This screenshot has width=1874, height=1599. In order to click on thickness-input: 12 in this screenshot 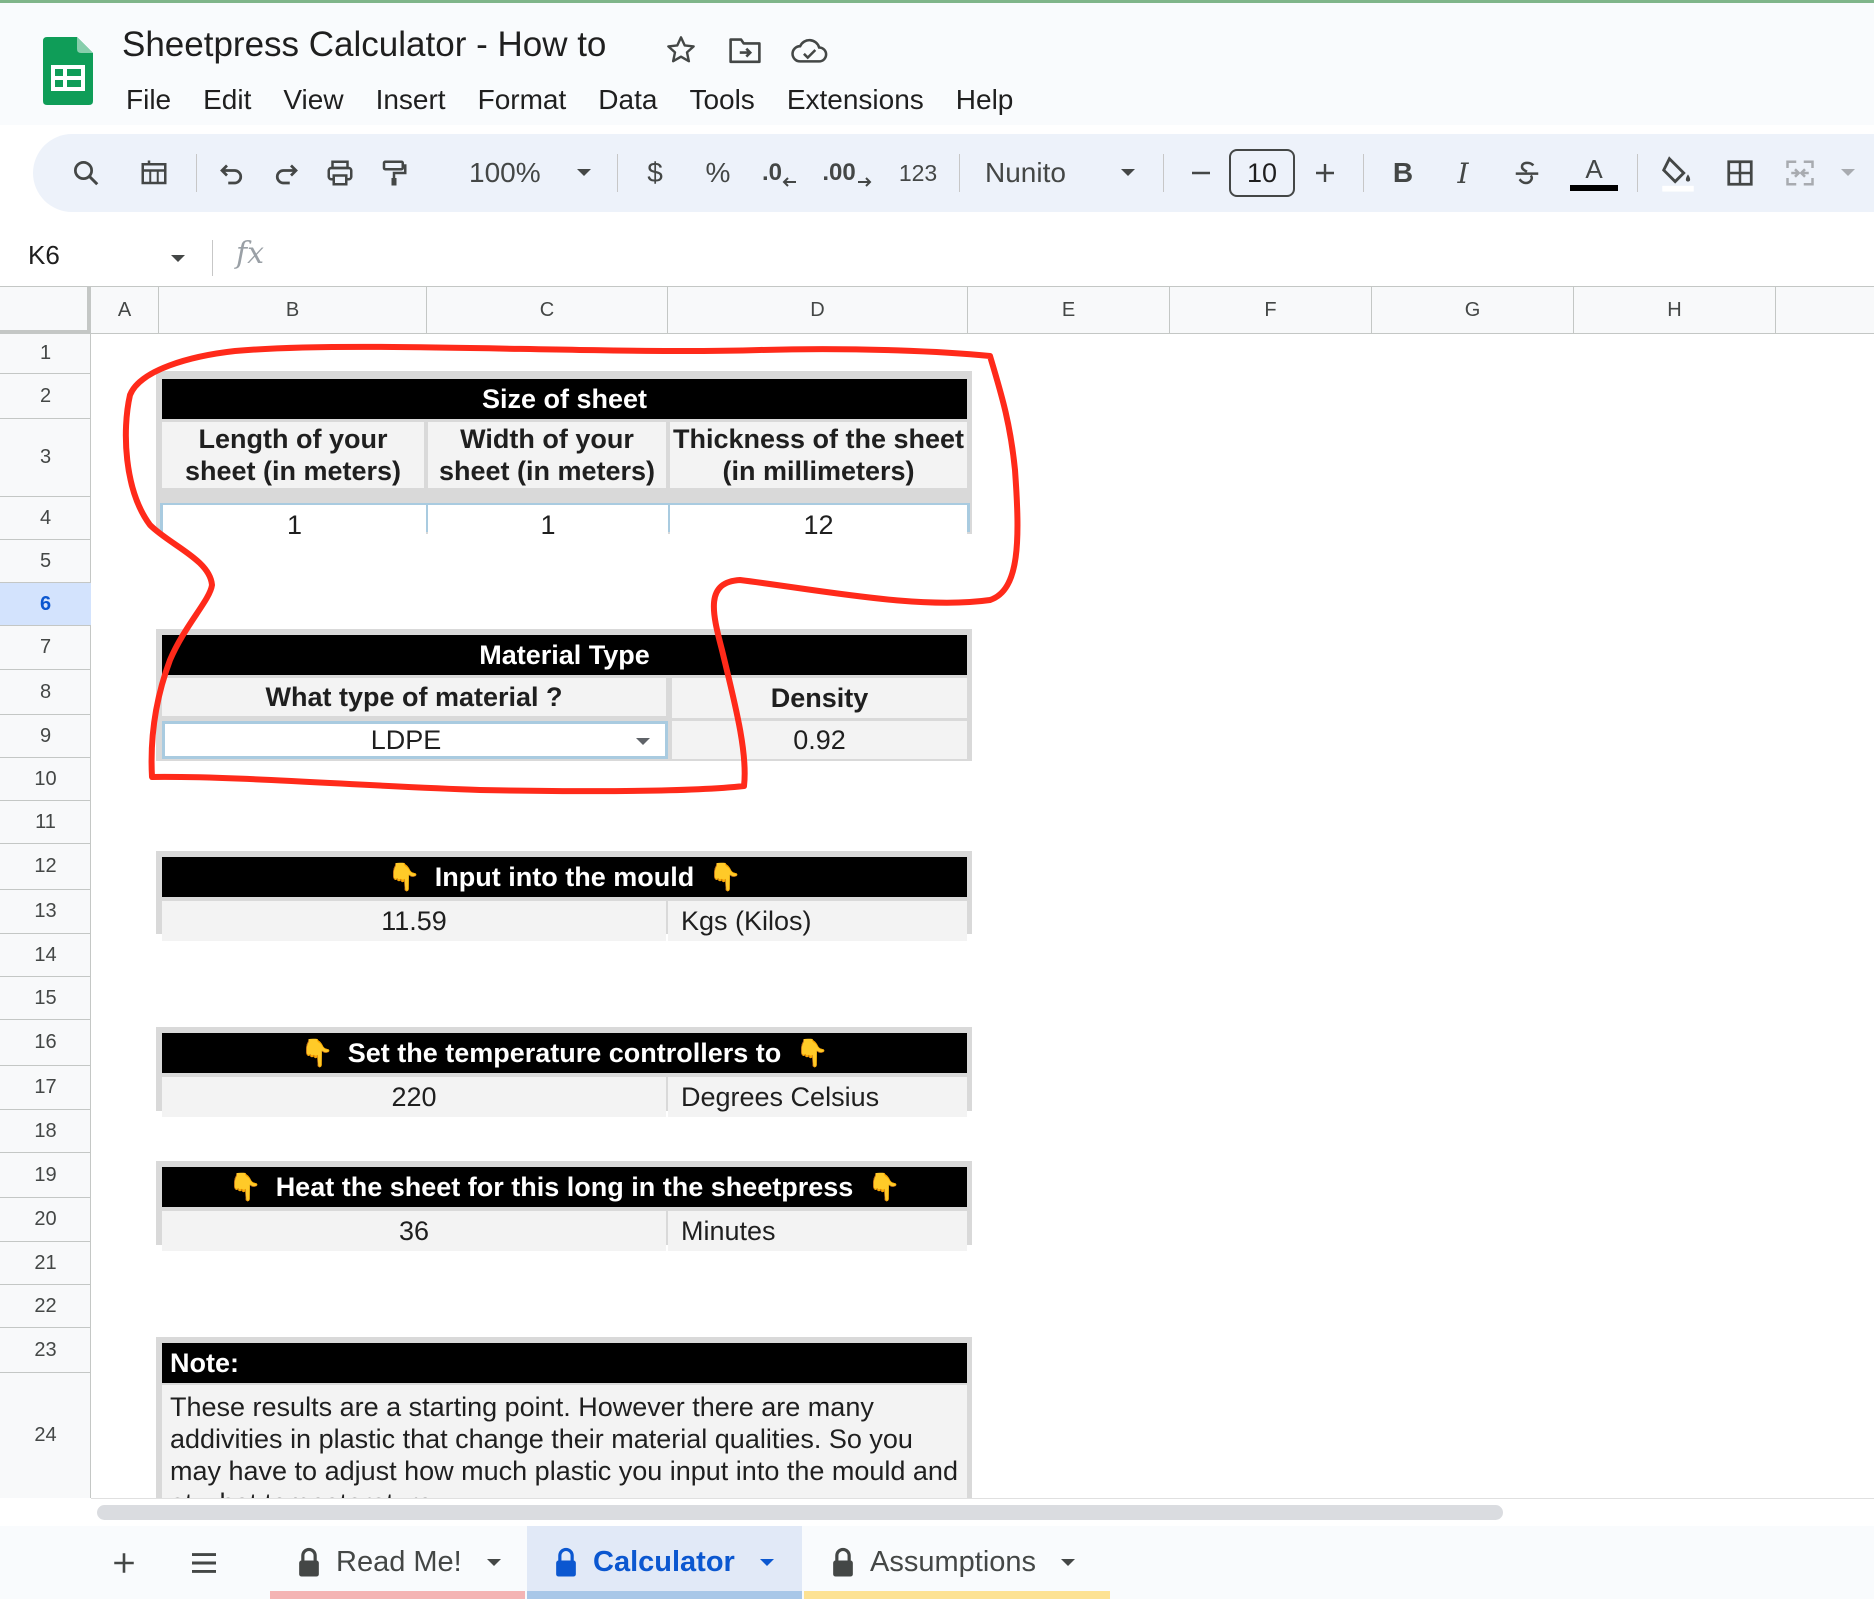, I will do `click(818, 525)`.